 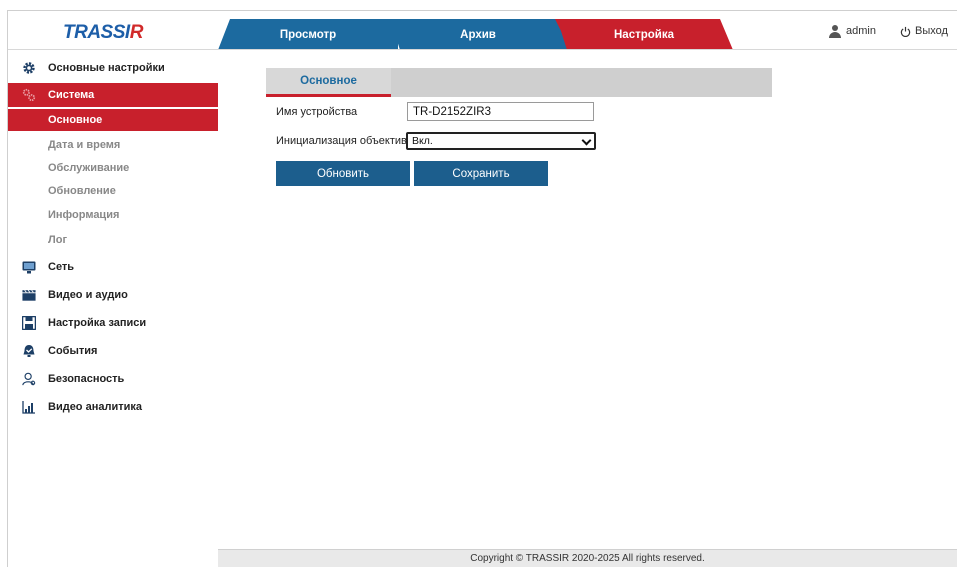 I want to click on tab-archive: Архив, so click(x=478, y=34).